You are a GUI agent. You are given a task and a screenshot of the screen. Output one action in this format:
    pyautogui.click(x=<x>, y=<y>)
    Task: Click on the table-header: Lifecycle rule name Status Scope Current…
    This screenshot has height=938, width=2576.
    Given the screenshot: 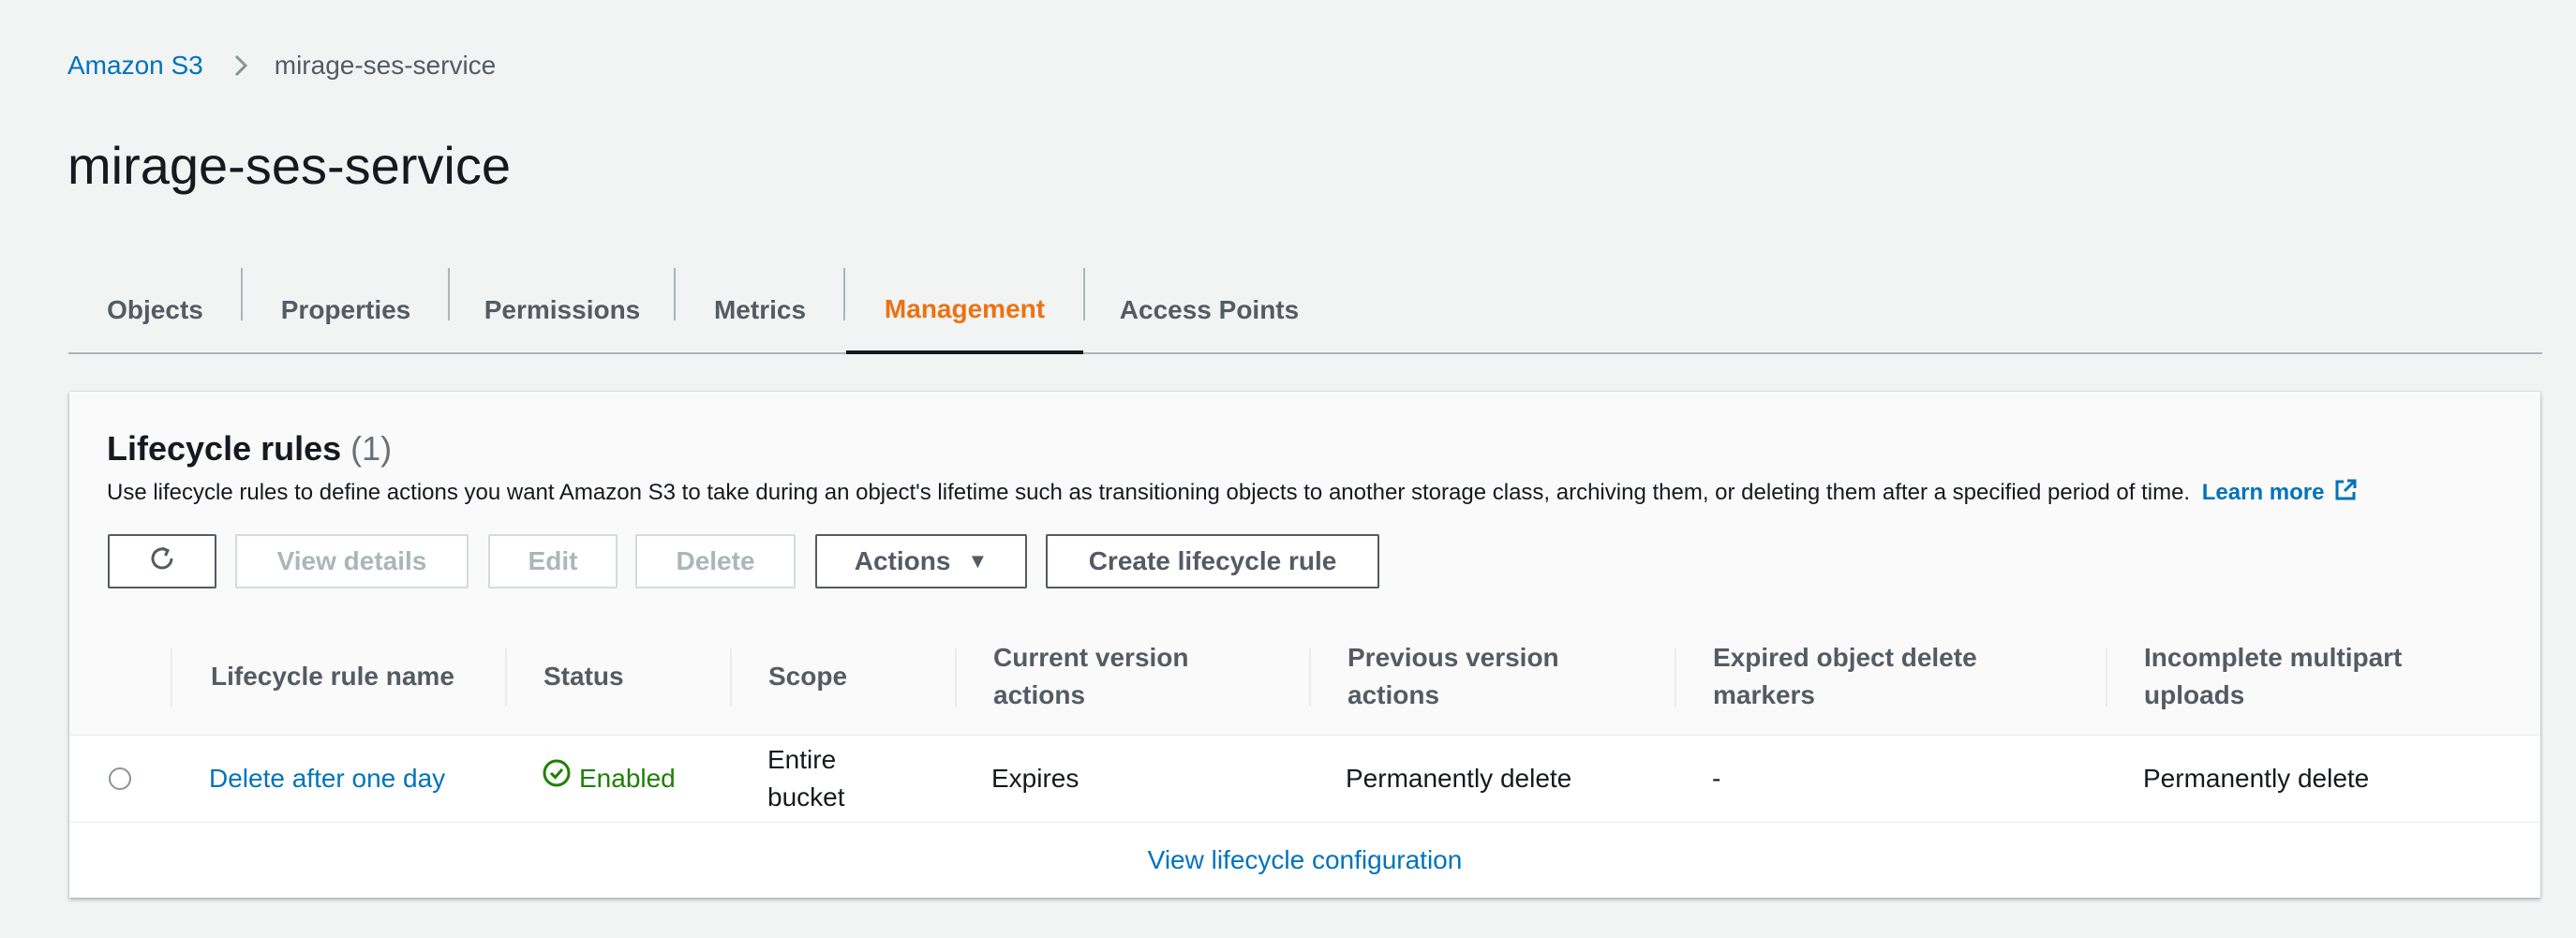 What is the action you would take?
    pyautogui.click(x=1304, y=677)
    